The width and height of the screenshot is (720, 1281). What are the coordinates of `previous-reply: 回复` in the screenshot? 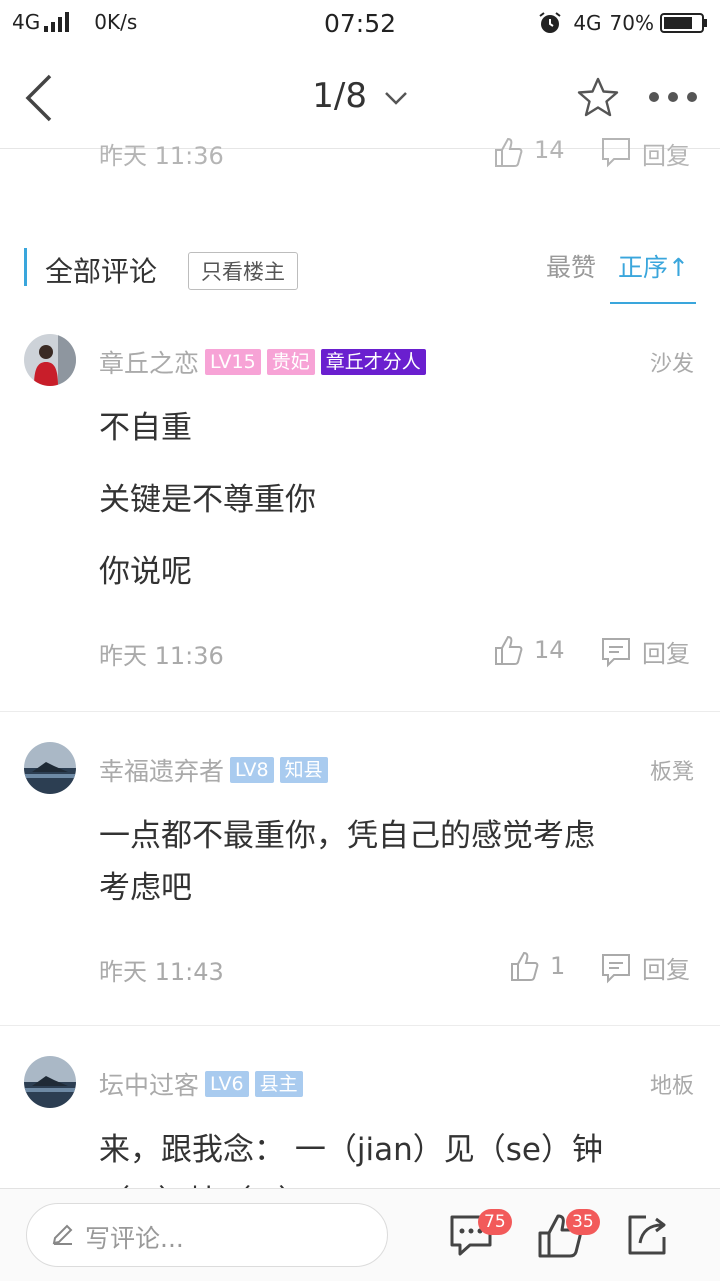 It's located at (666, 153).